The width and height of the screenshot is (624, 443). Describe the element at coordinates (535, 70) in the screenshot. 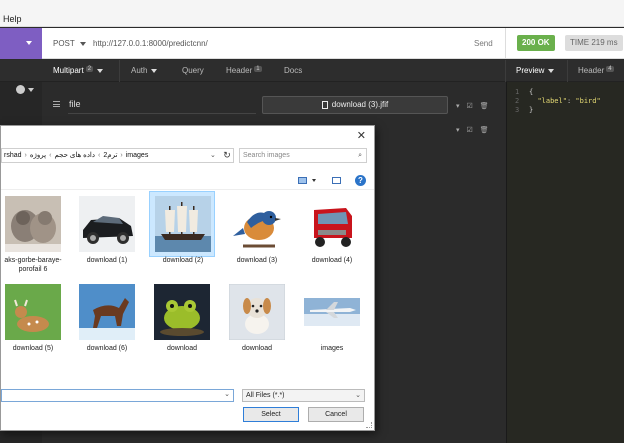

I see `tab-preview: Preview` at that location.